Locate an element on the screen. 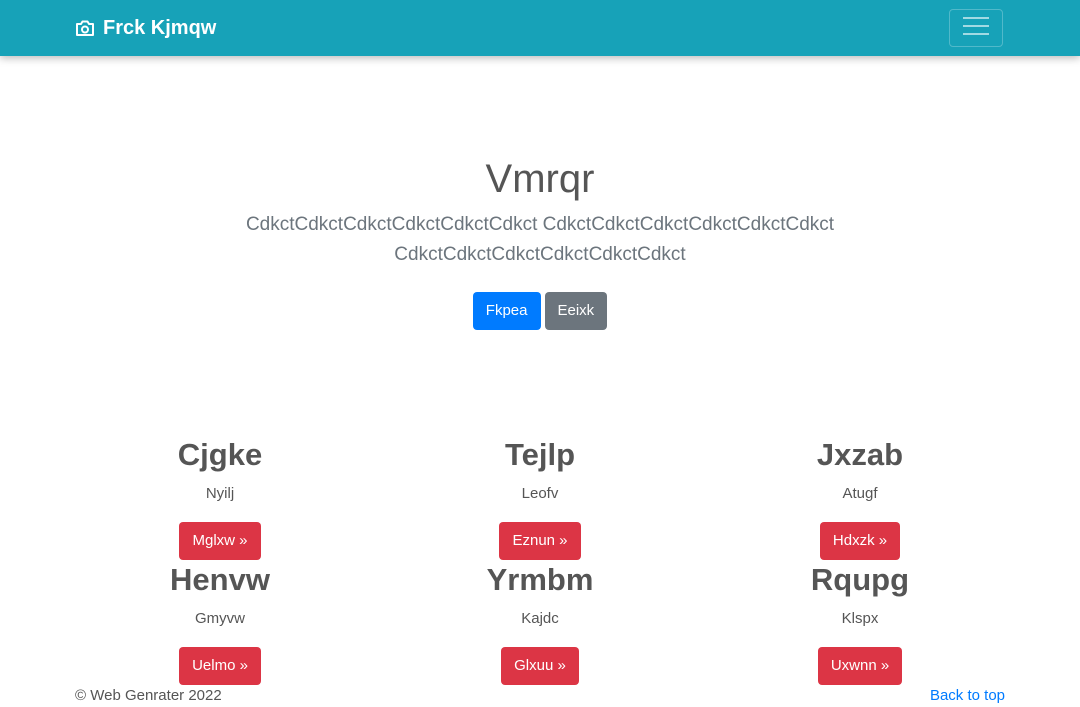  card-text: Klspx is located at coordinates (860, 618).